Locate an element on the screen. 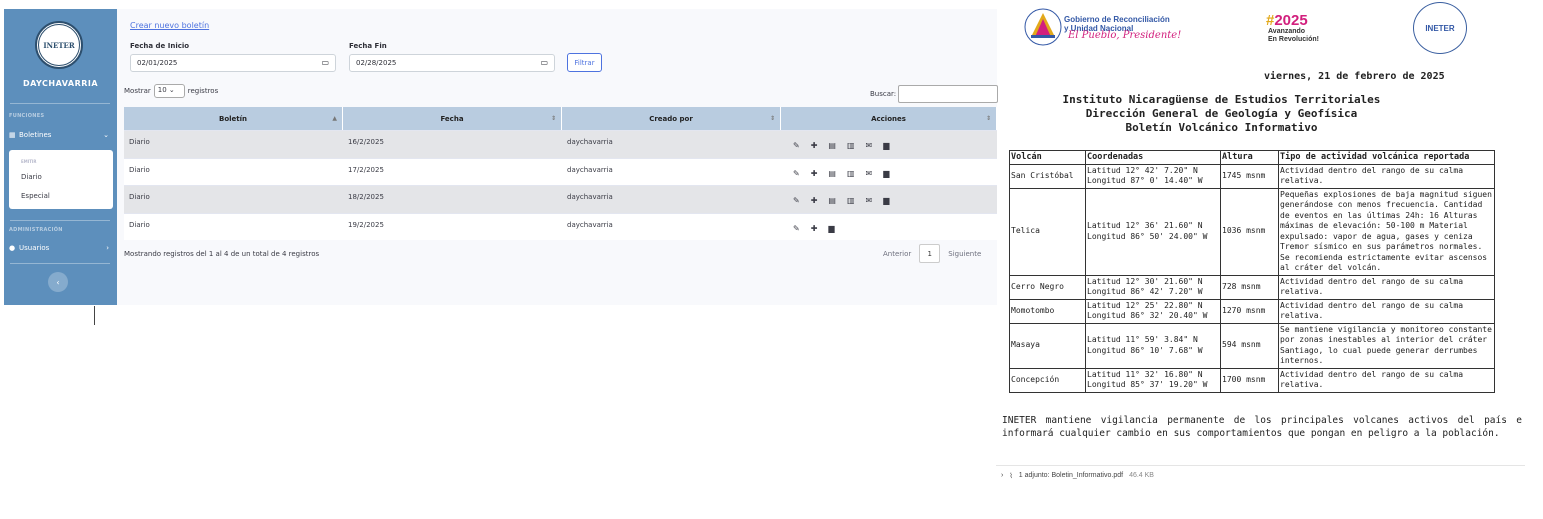 This screenshot has height=519, width=1543. revolution-slogan: Avanzando En Revolución! is located at coordinates (1293, 36).